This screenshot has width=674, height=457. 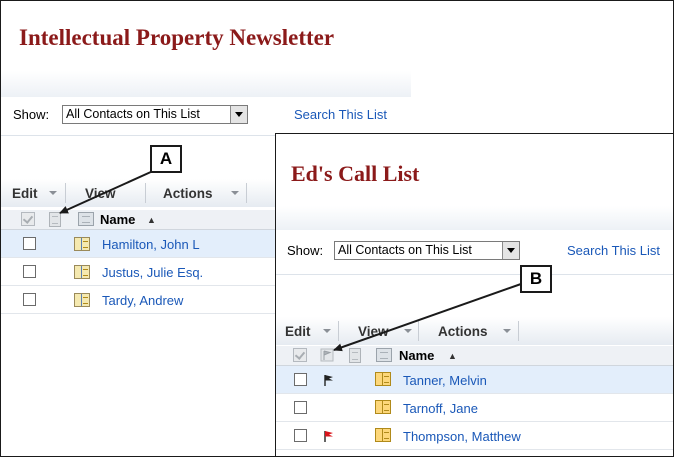 I want to click on contact-name-link: Thompson, Matthew, so click(x=462, y=436).